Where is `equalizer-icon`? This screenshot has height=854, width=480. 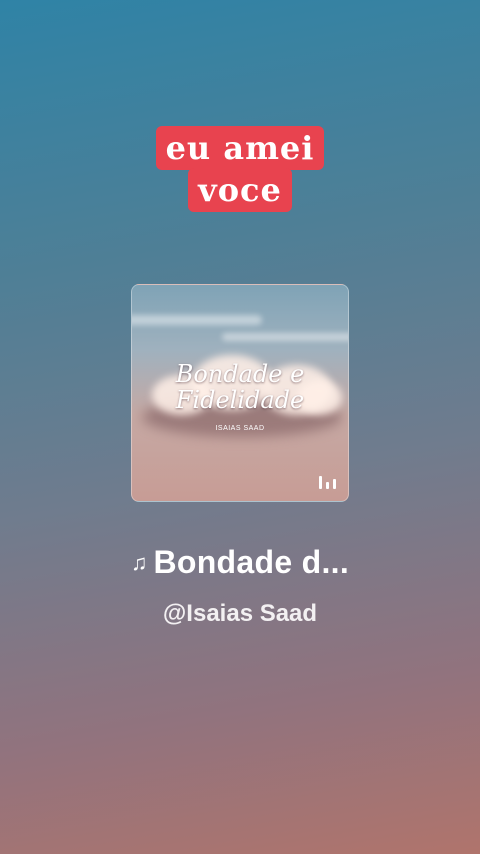
equalizer-icon is located at coordinates (327, 482).